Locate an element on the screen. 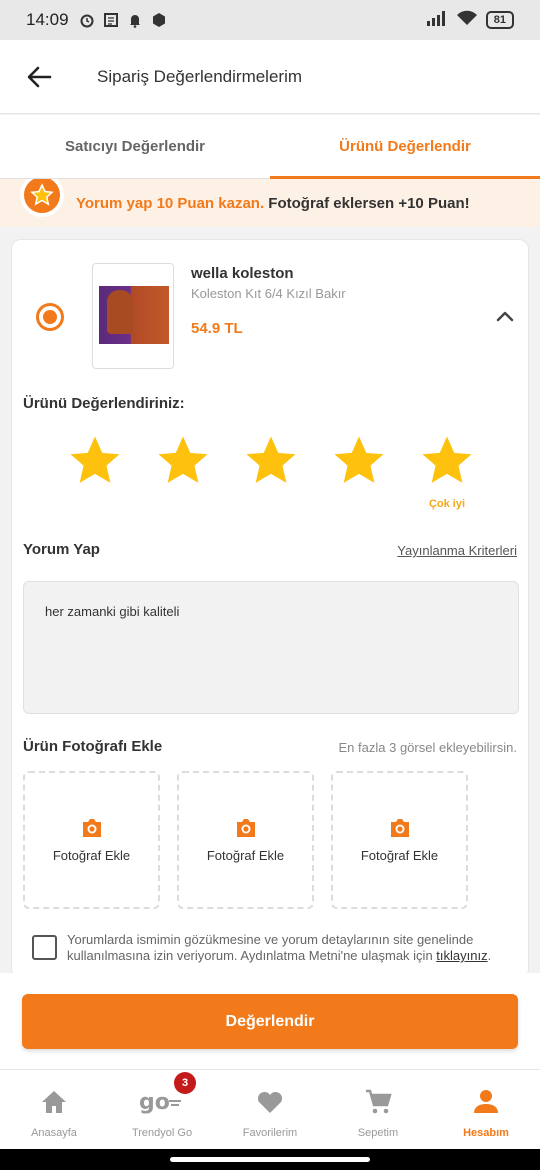 Image resolution: width=540 pixels, height=1170 pixels. home-indicator is located at coordinates (270, 1159).